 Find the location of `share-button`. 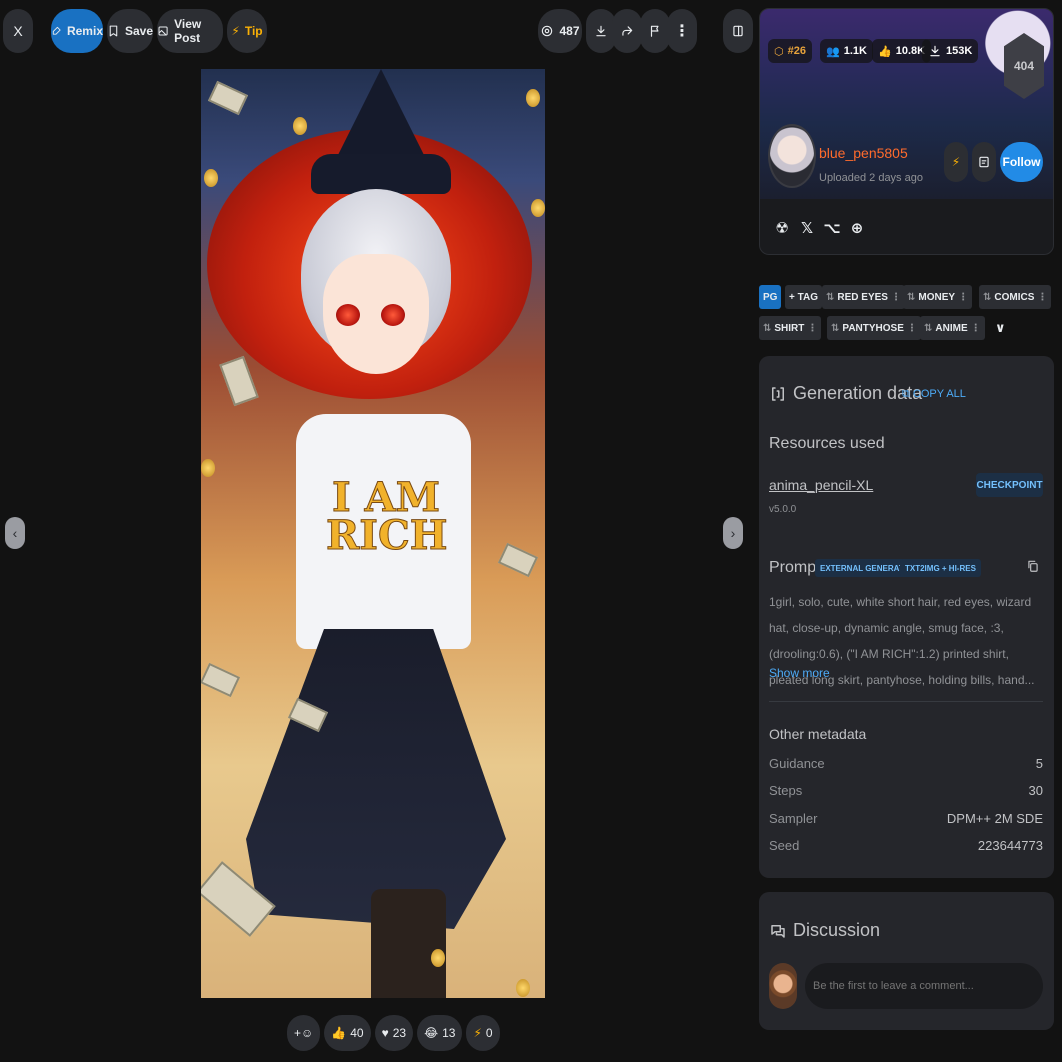

share-button is located at coordinates (627, 31).